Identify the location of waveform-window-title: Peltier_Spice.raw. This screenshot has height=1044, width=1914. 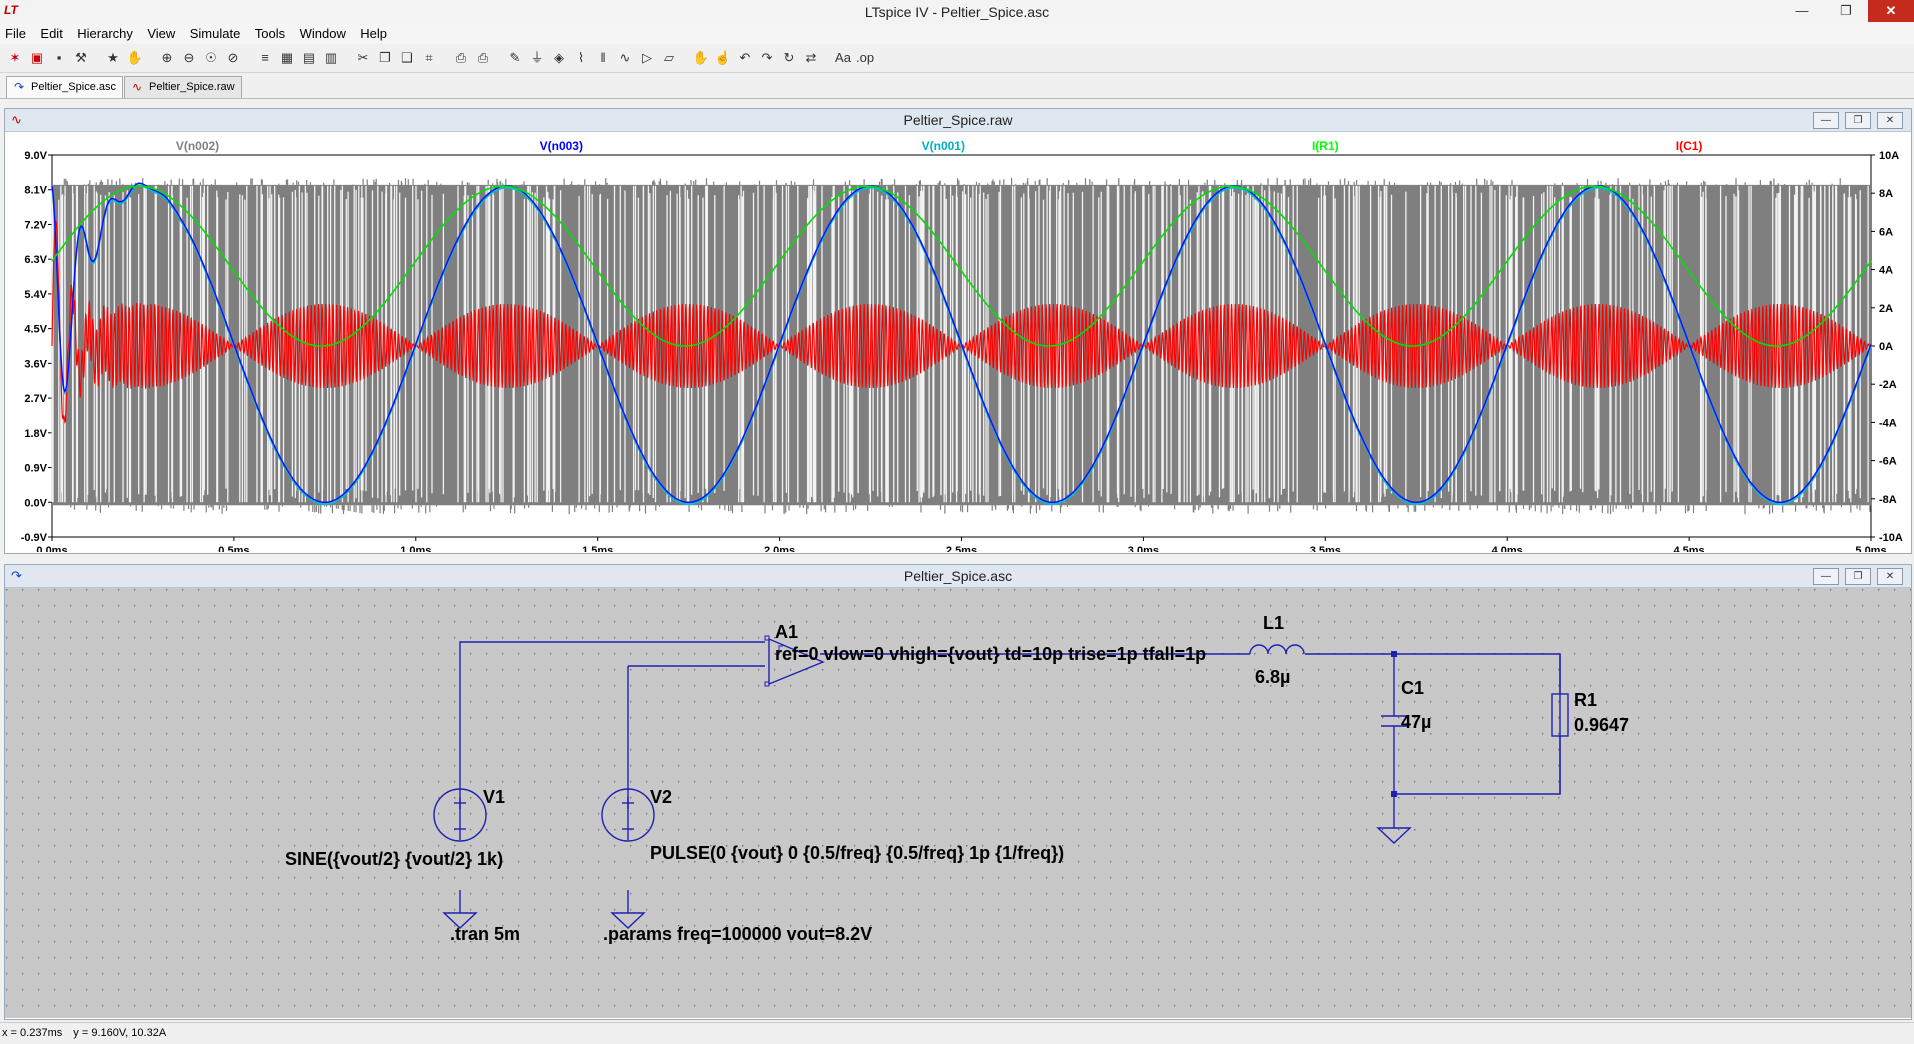
(958, 120).